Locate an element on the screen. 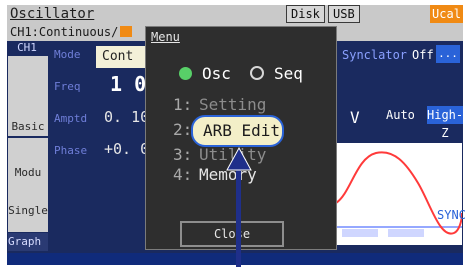 This screenshot has height=270, width=470. sync-label: SYNC is located at coordinates (451, 215).